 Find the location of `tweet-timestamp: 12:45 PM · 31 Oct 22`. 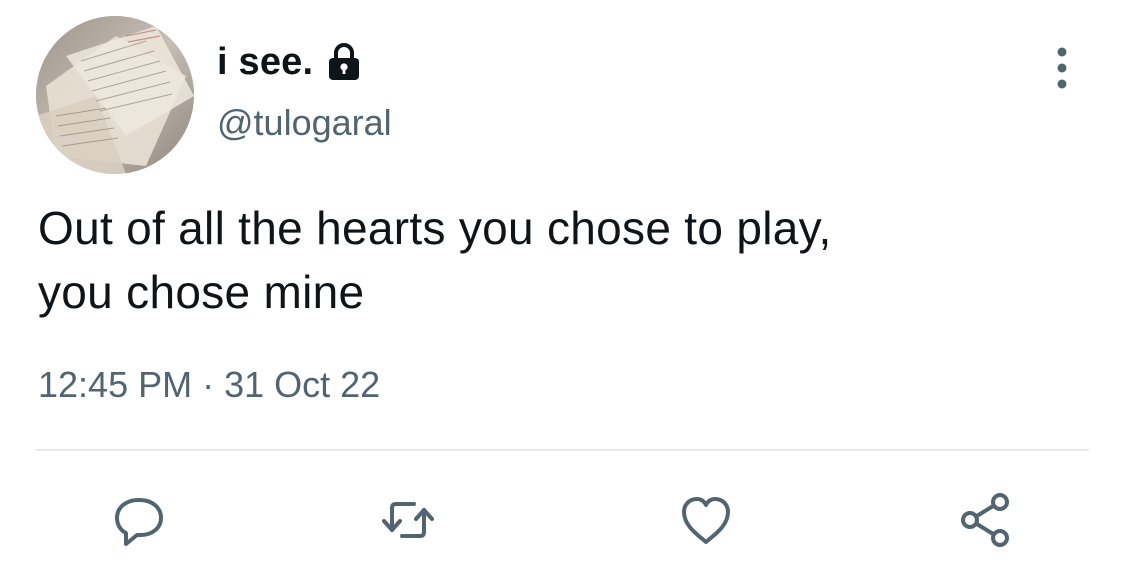

tweet-timestamp: 12:45 PM · 31 Oct 22 is located at coordinates (209, 385).